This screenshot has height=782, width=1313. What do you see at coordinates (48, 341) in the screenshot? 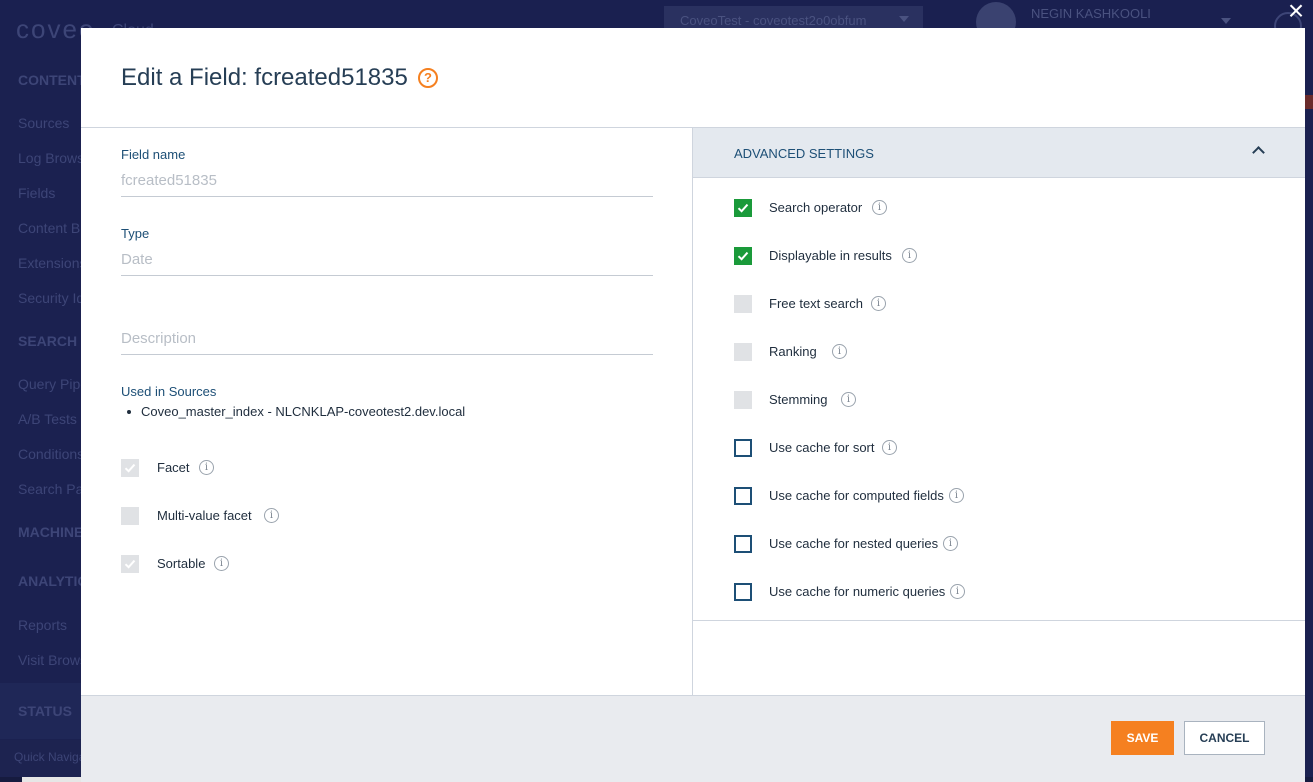
I see `sidebar-item: SEARCH` at bounding box center [48, 341].